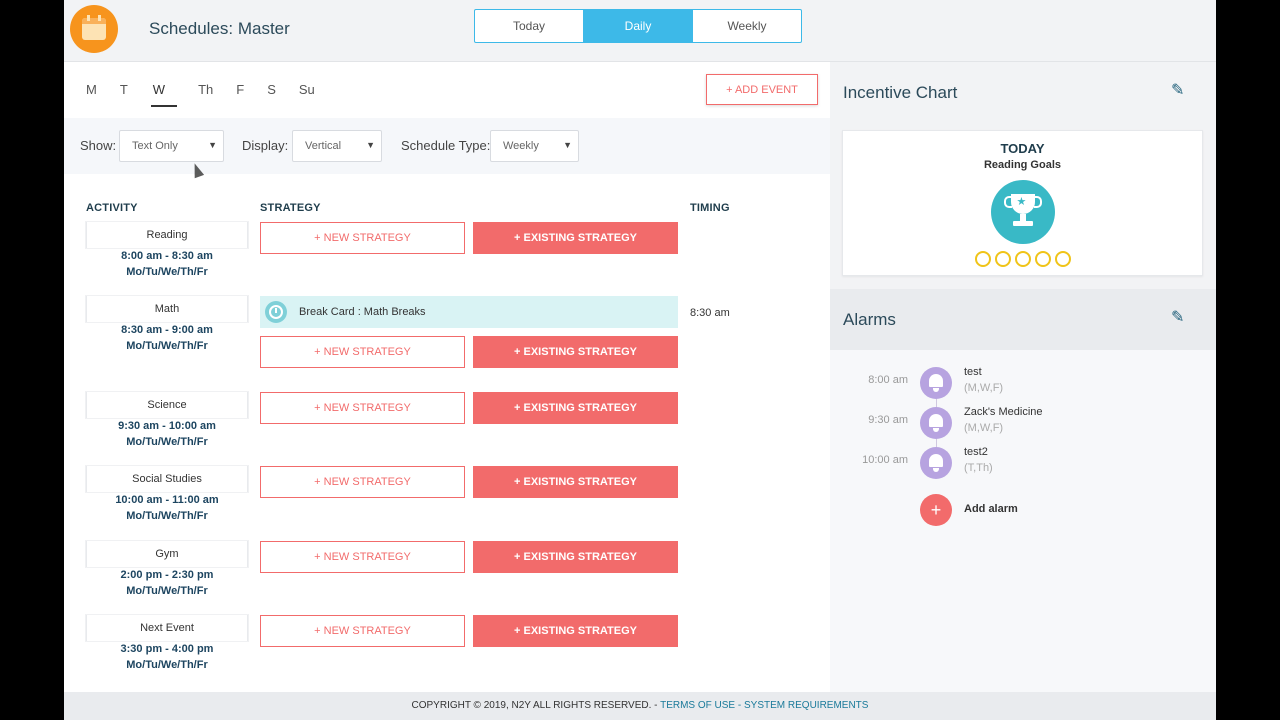 Image resolution: width=1280 pixels, height=720 pixels. I want to click on display-select: Vertical ▼, so click(337, 146).